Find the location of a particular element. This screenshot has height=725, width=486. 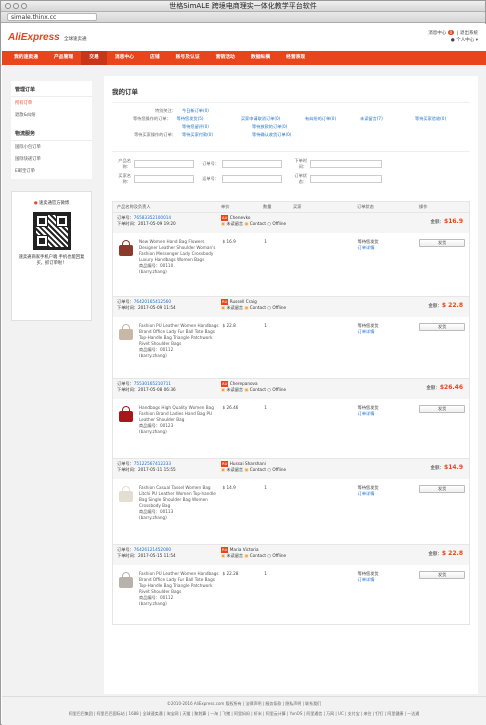

aliexpress-logo: AliExpress is located at coordinates (34, 37).